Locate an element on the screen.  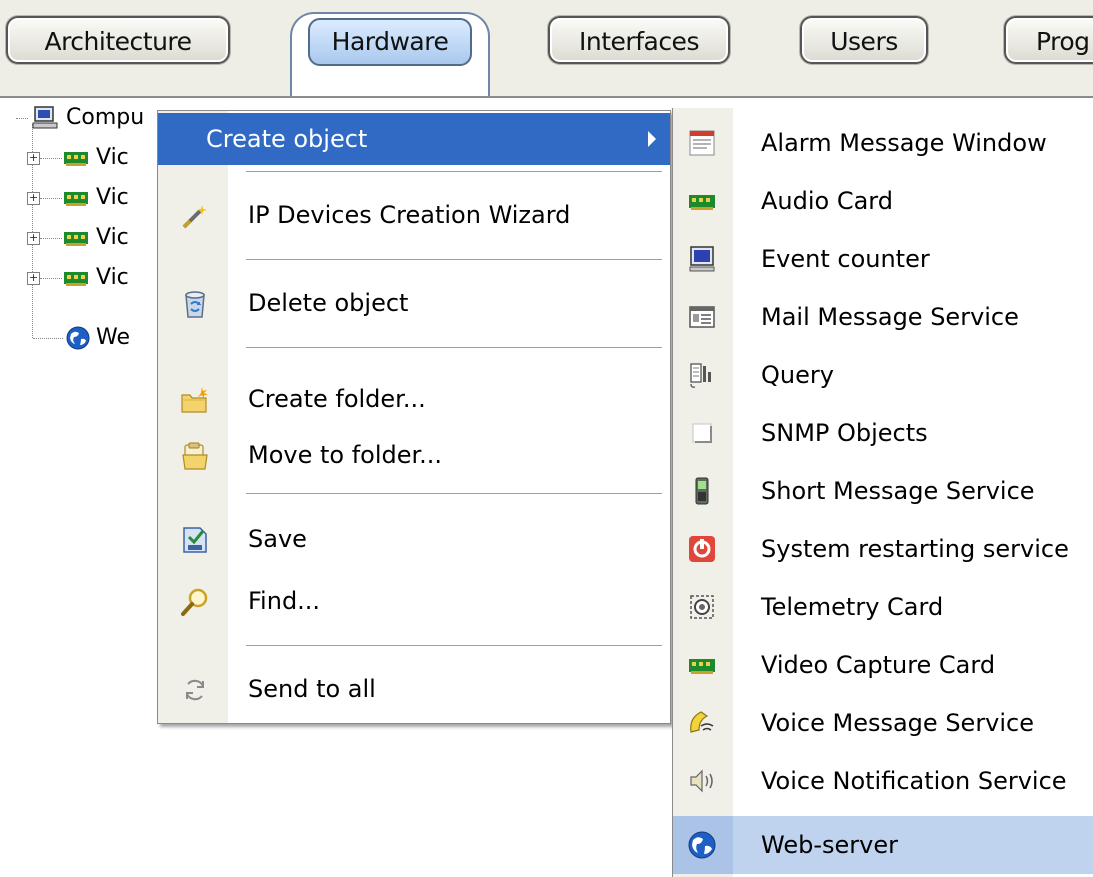
tree-item-label: Compu is located at coordinates (105, 117).